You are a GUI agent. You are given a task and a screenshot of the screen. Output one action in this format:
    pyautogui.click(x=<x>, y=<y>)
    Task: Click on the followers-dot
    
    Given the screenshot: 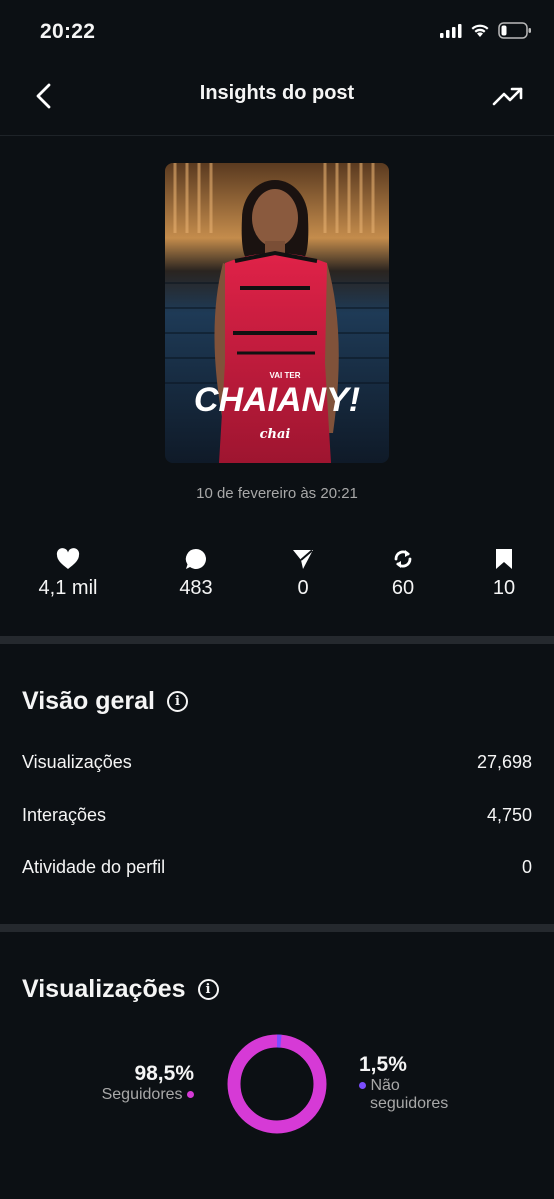 What is the action you would take?
    pyautogui.click(x=190, y=1095)
    